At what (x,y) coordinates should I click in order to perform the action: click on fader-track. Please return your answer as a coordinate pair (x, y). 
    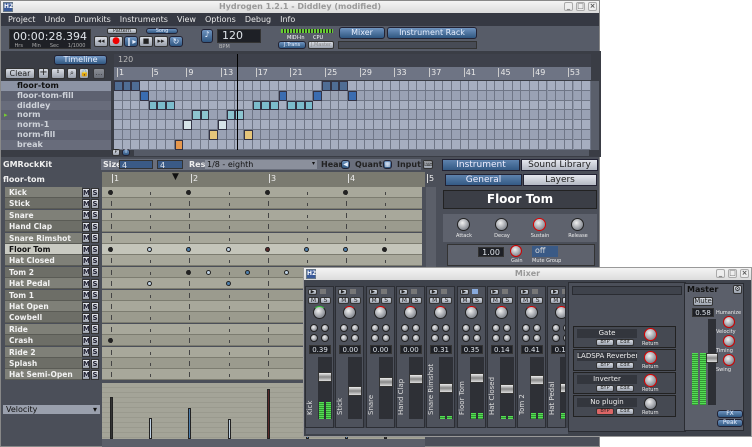
    Looking at the image, I should click on (476, 388).